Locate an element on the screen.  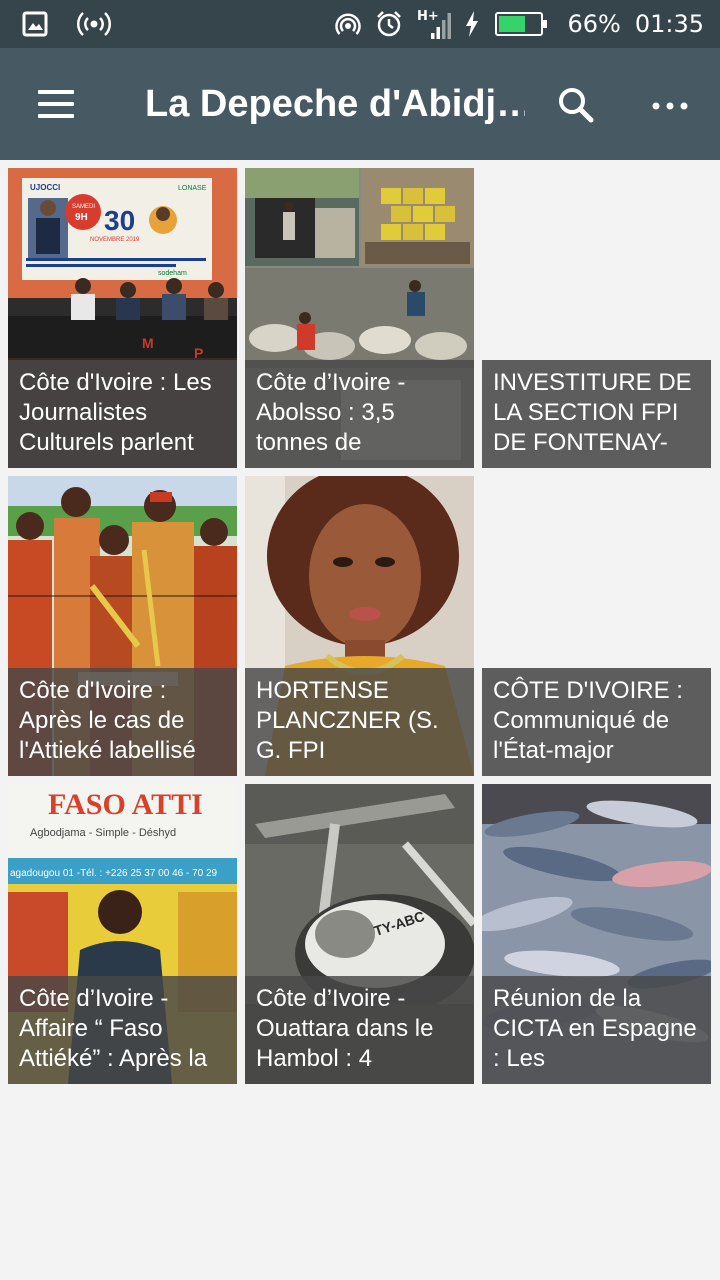
article-card: Côte d’Ivoire - Abolsso : 3,5 tonnes de is located at coordinates (359, 318).